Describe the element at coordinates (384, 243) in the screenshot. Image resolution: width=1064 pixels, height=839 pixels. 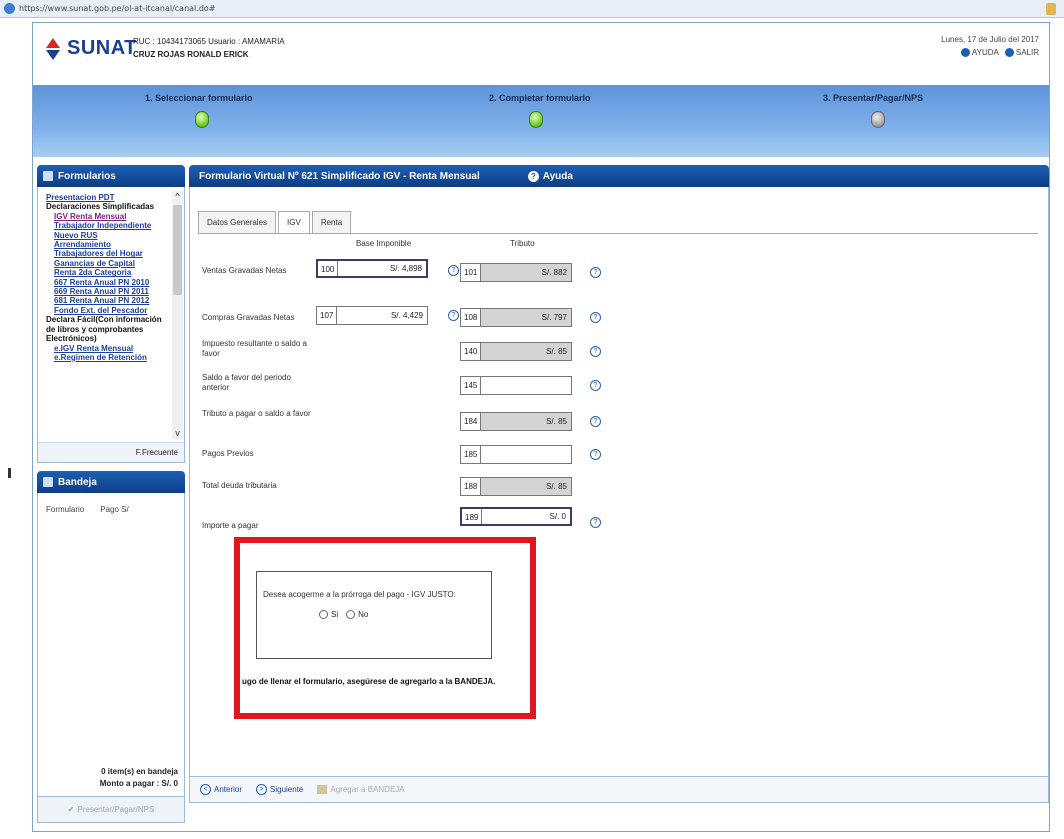
I see `column-base-imponible: Base Imponible` at that location.